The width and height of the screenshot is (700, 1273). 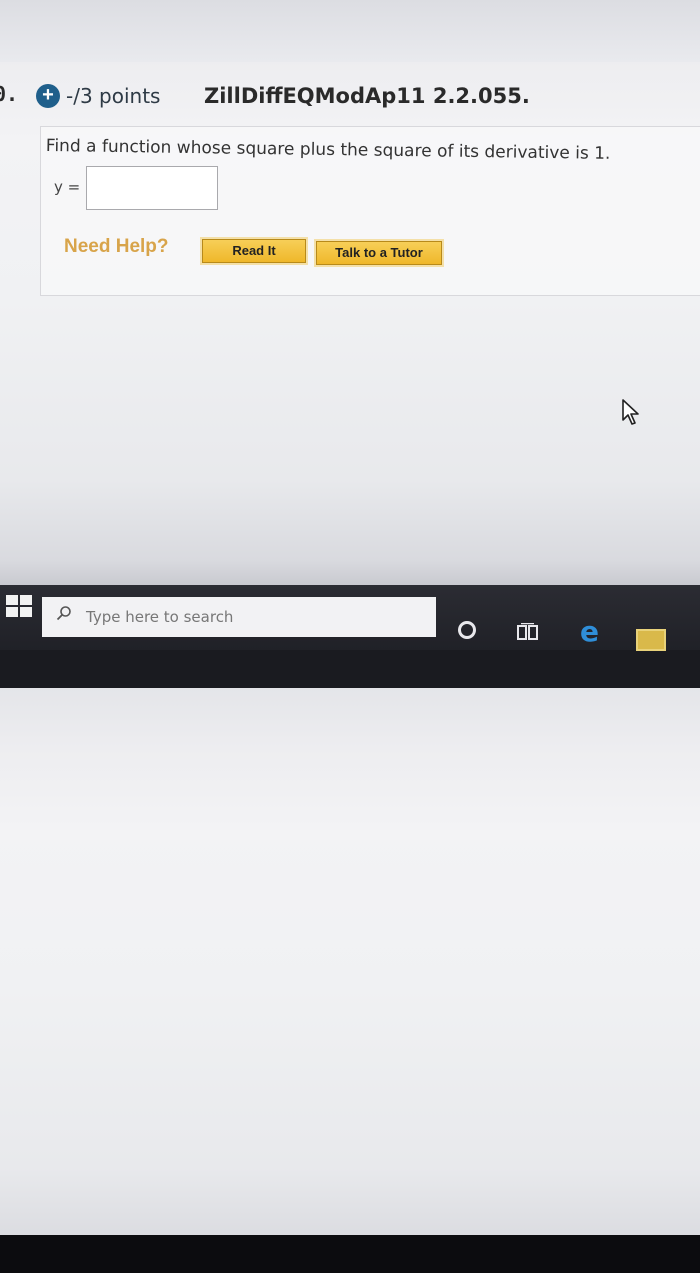 What do you see at coordinates (48, 96) in the screenshot?
I see `expand-plus-icon: +` at bounding box center [48, 96].